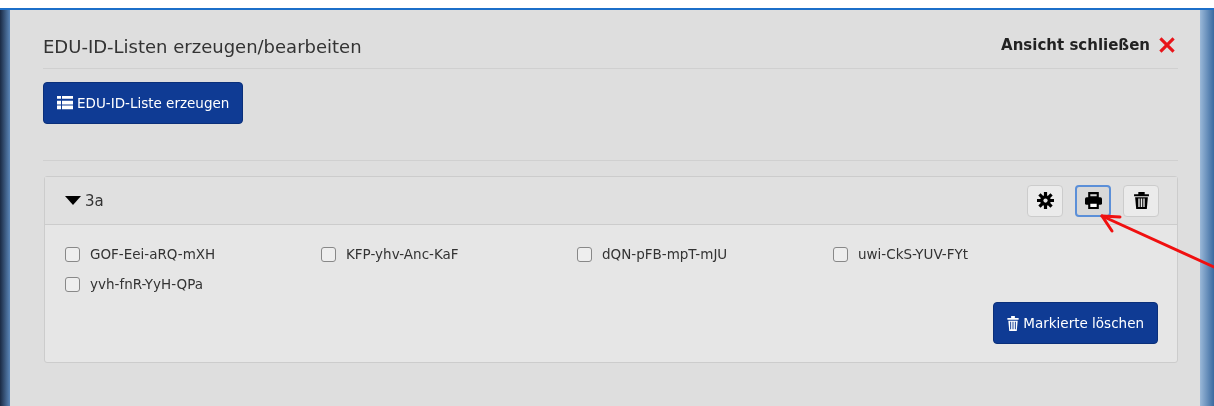  I want to click on close-icon, so click(1167, 45).